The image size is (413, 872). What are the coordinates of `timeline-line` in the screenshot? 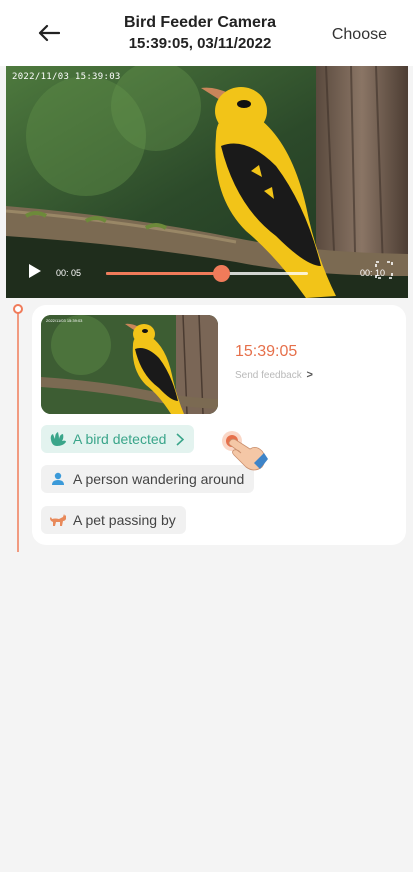 It's located at (18, 432).